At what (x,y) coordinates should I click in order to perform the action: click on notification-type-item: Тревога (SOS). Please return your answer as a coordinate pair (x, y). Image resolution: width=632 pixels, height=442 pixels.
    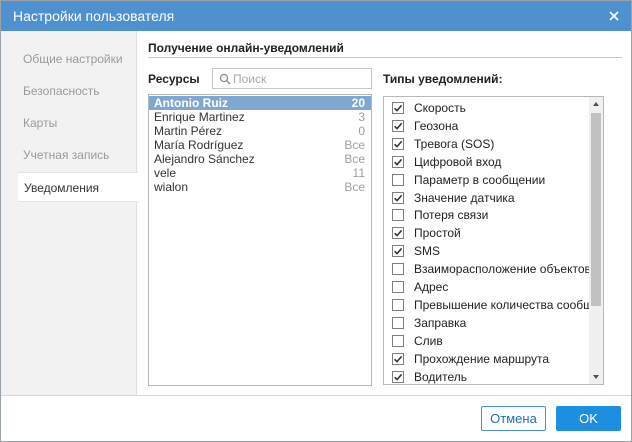
    Looking at the image, I should click on (486, 144).